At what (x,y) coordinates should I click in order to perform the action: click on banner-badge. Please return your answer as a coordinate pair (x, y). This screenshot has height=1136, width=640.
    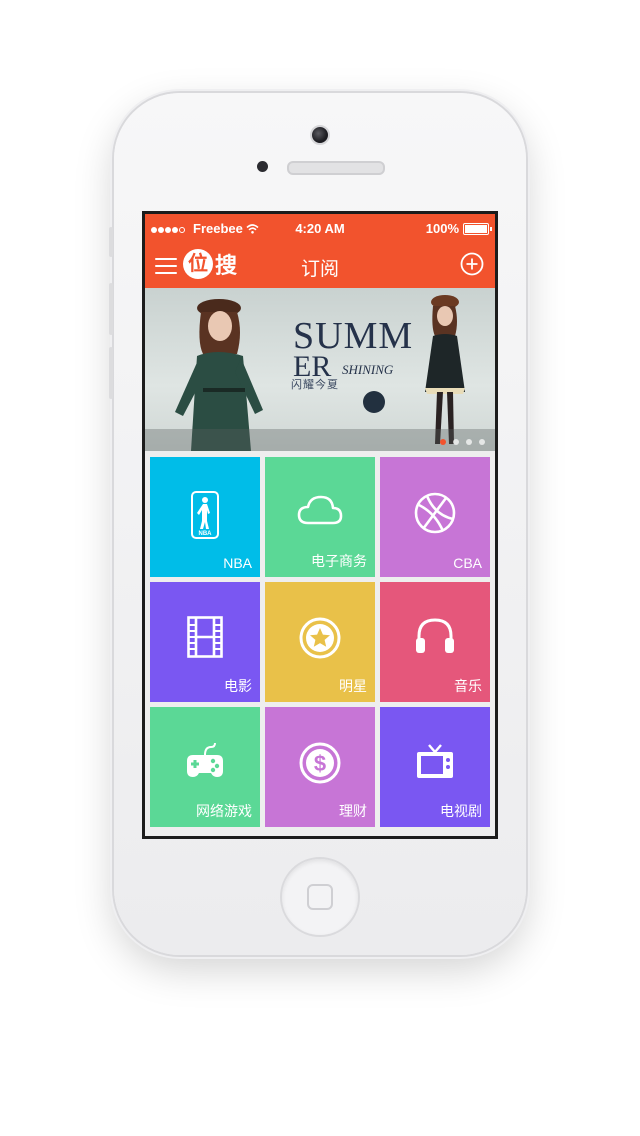
    Looking at the image, I should click on (374, 402).